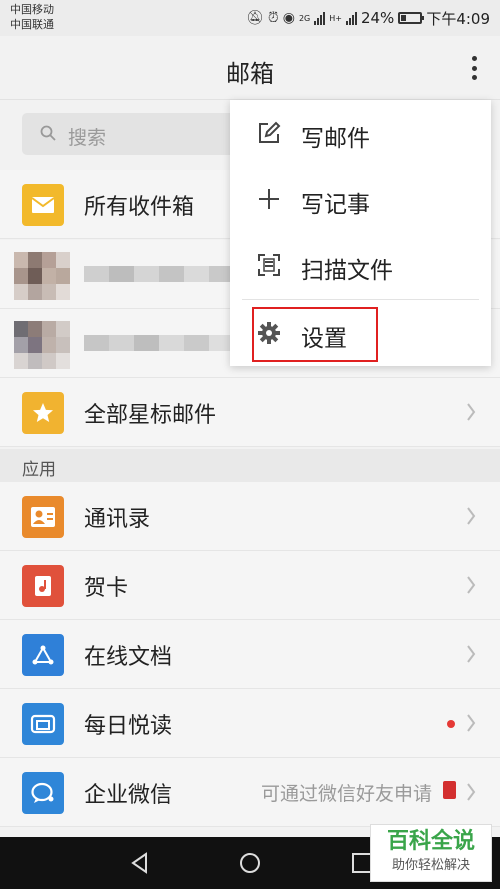 Image resolution: width=500 pixels, height=889 pixels. Describe the element at coordinates (320, 18) in the screenshot. I see `signal-icon` at that location.